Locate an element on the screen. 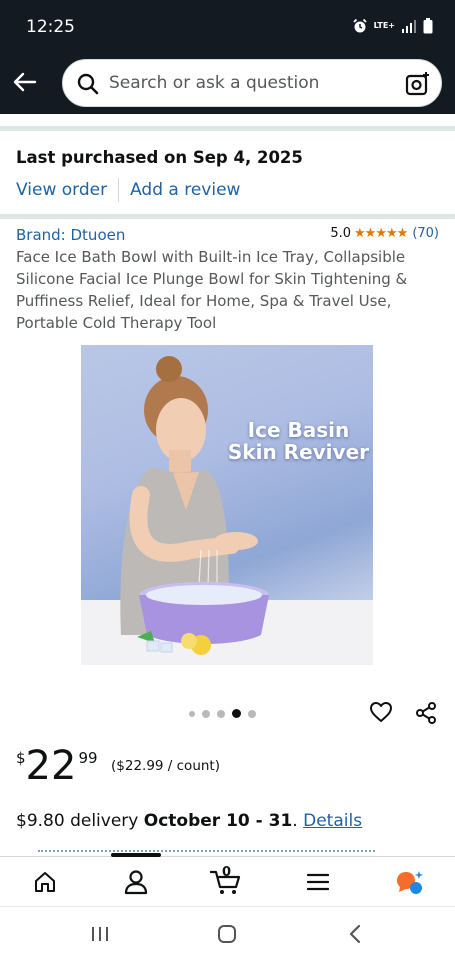  add-review-link: Add a review is located at coordinates (185, 190).